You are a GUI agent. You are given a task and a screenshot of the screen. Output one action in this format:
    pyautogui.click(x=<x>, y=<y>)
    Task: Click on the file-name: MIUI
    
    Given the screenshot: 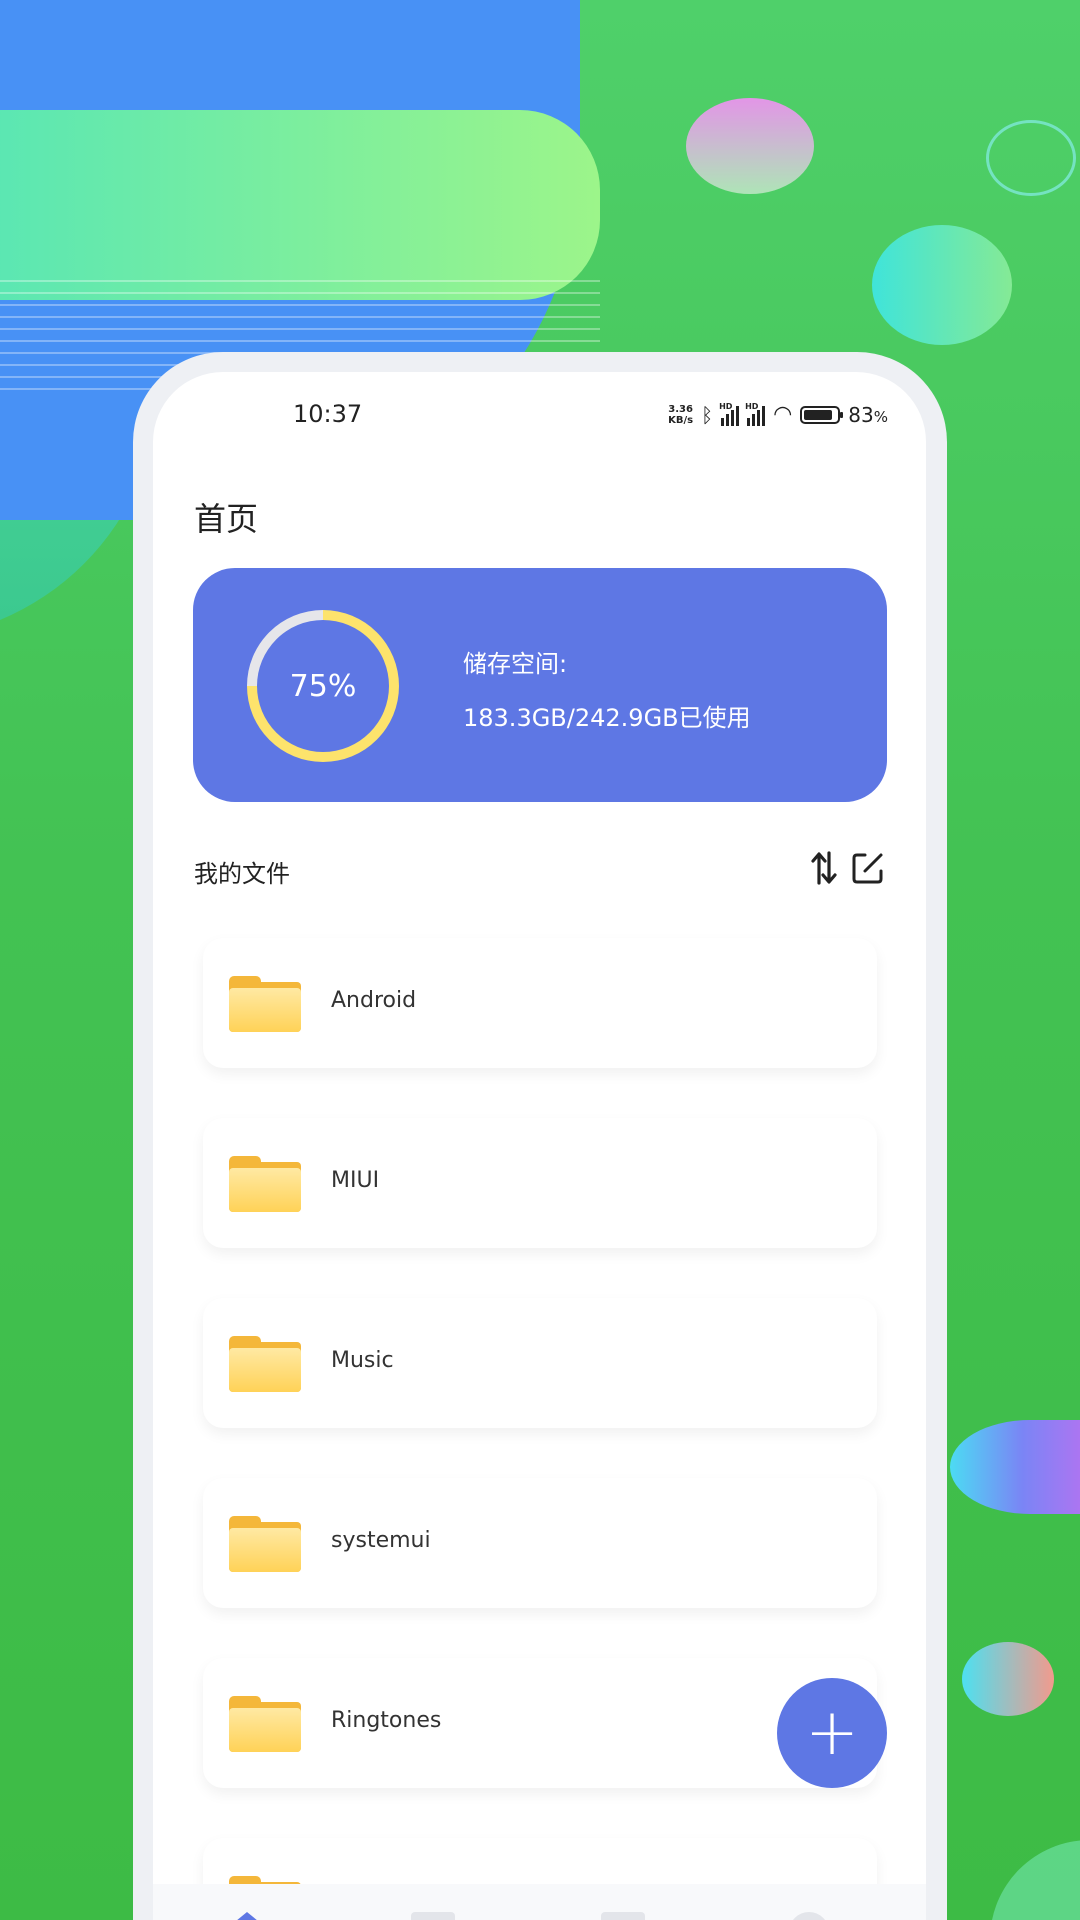 What is the action you would take?
    pyautogui.click(x=355, y=1180)
    